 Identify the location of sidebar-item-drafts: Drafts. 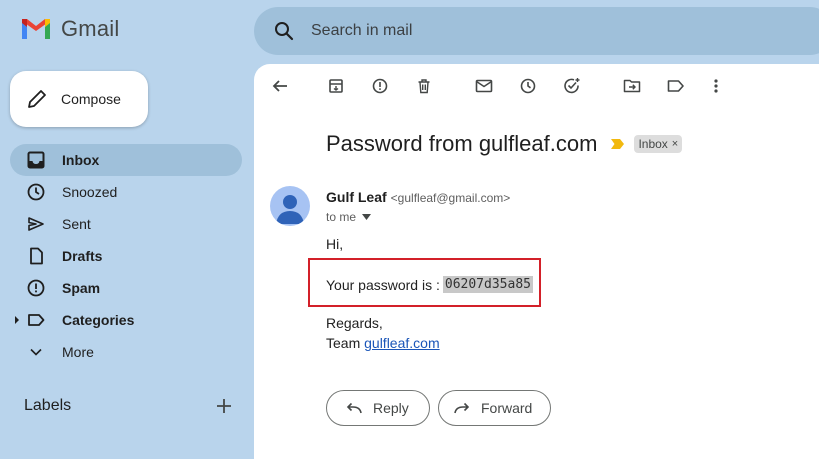
(126, 256).